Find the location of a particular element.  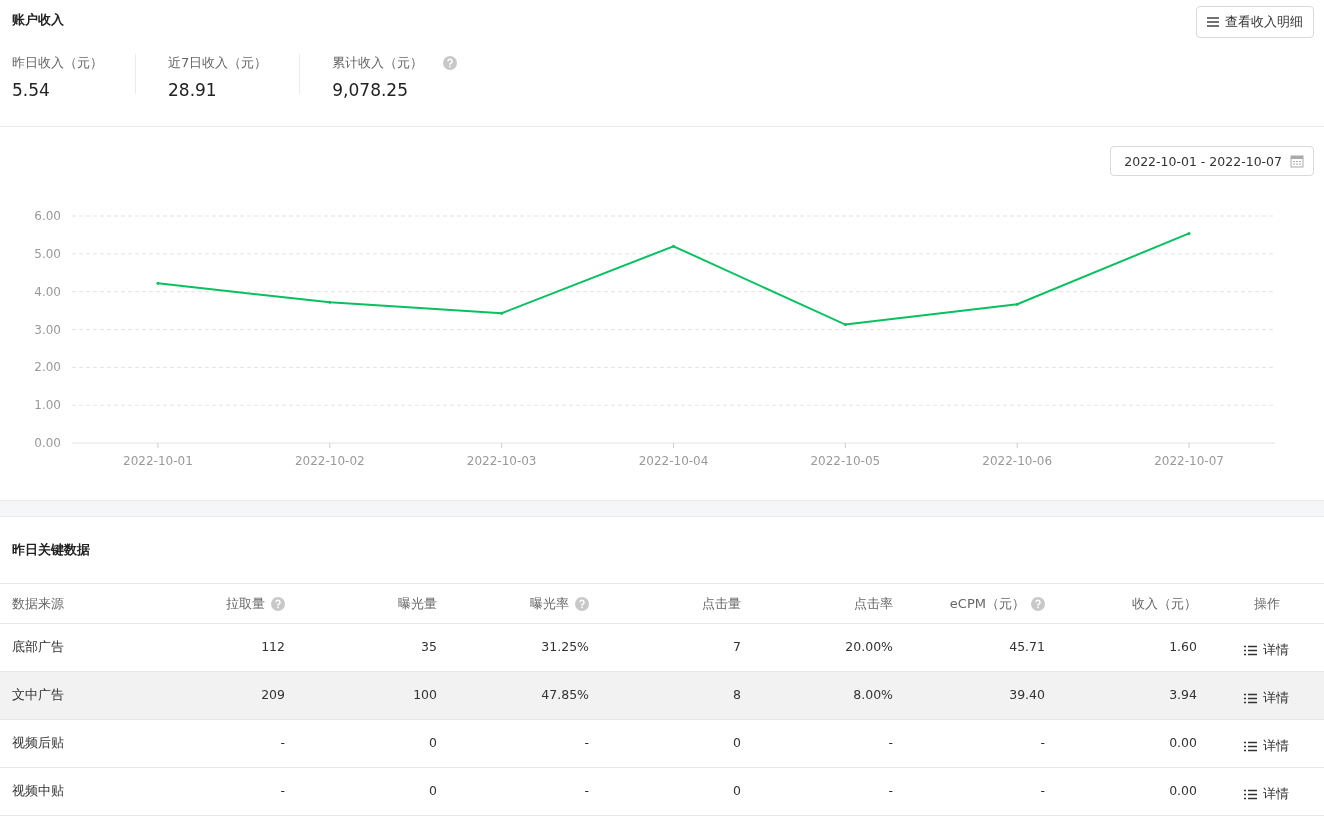

table-cell: 100 is located at coordinates (425, 694).